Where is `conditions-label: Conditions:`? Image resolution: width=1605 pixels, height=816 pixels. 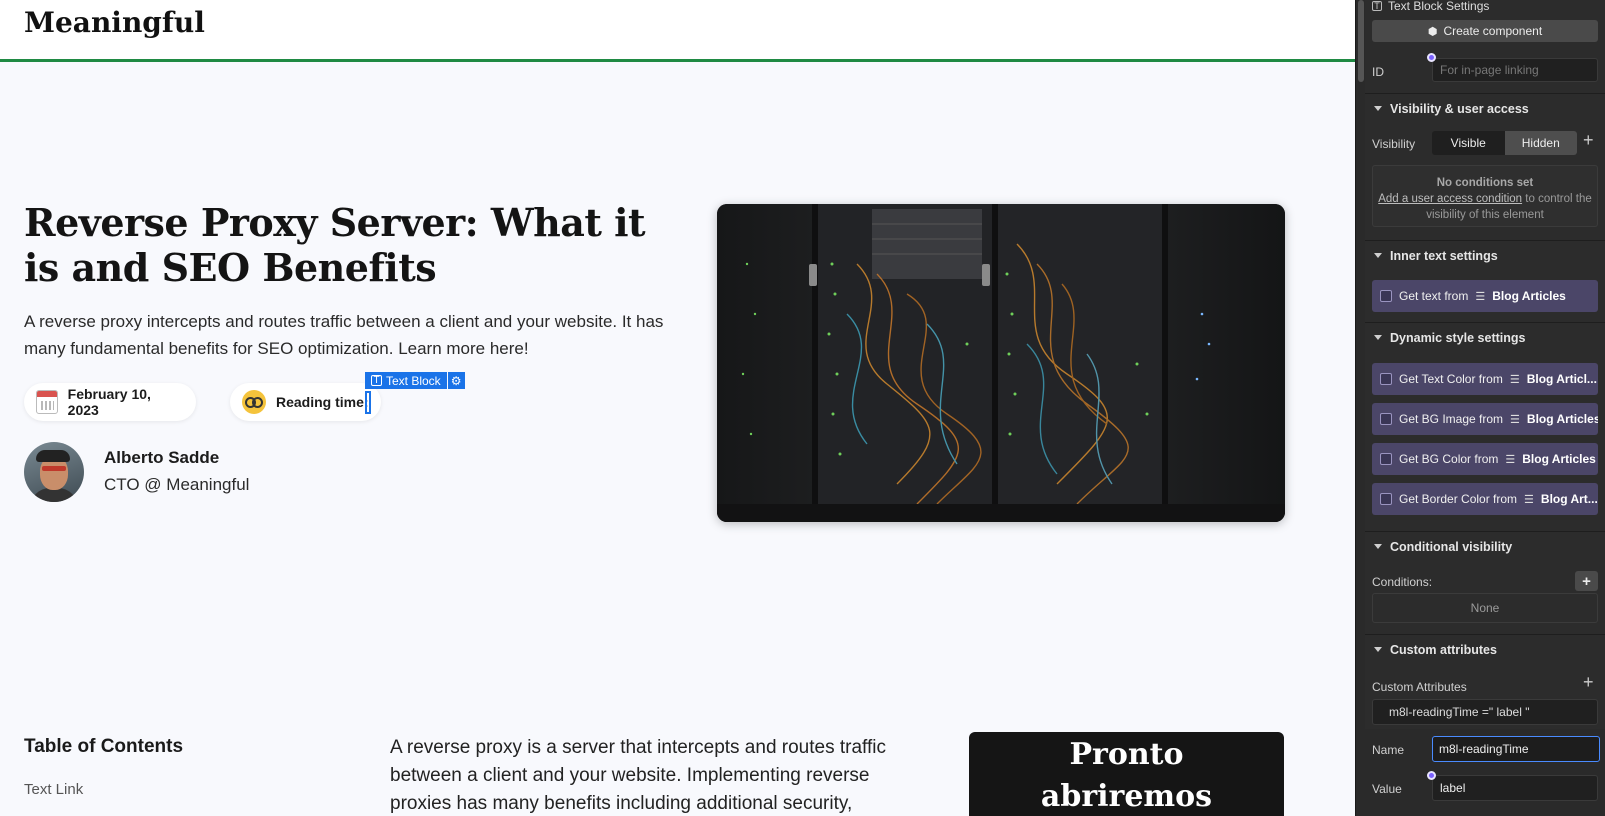
conditions-label: Conditions: is located at coordinates (1402, 582).